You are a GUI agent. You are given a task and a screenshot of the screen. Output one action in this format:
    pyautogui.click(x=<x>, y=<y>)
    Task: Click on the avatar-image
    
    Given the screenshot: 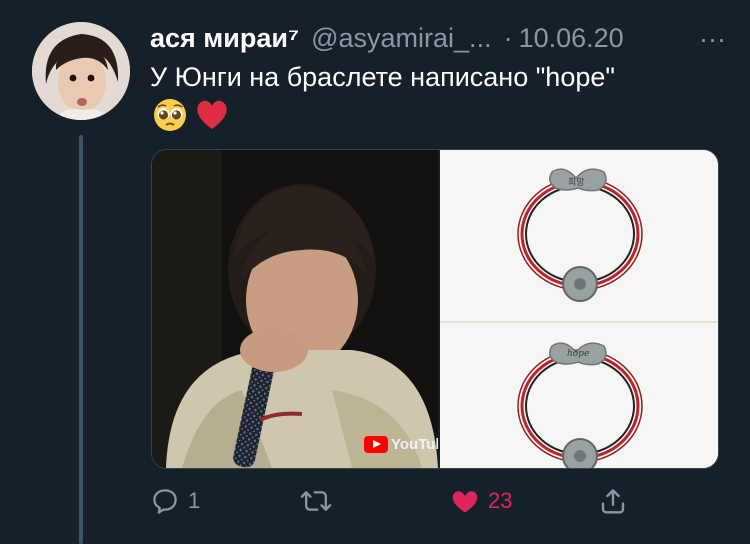 What is the action you would take?
    pyautogui.click(x=81, y=71)
    